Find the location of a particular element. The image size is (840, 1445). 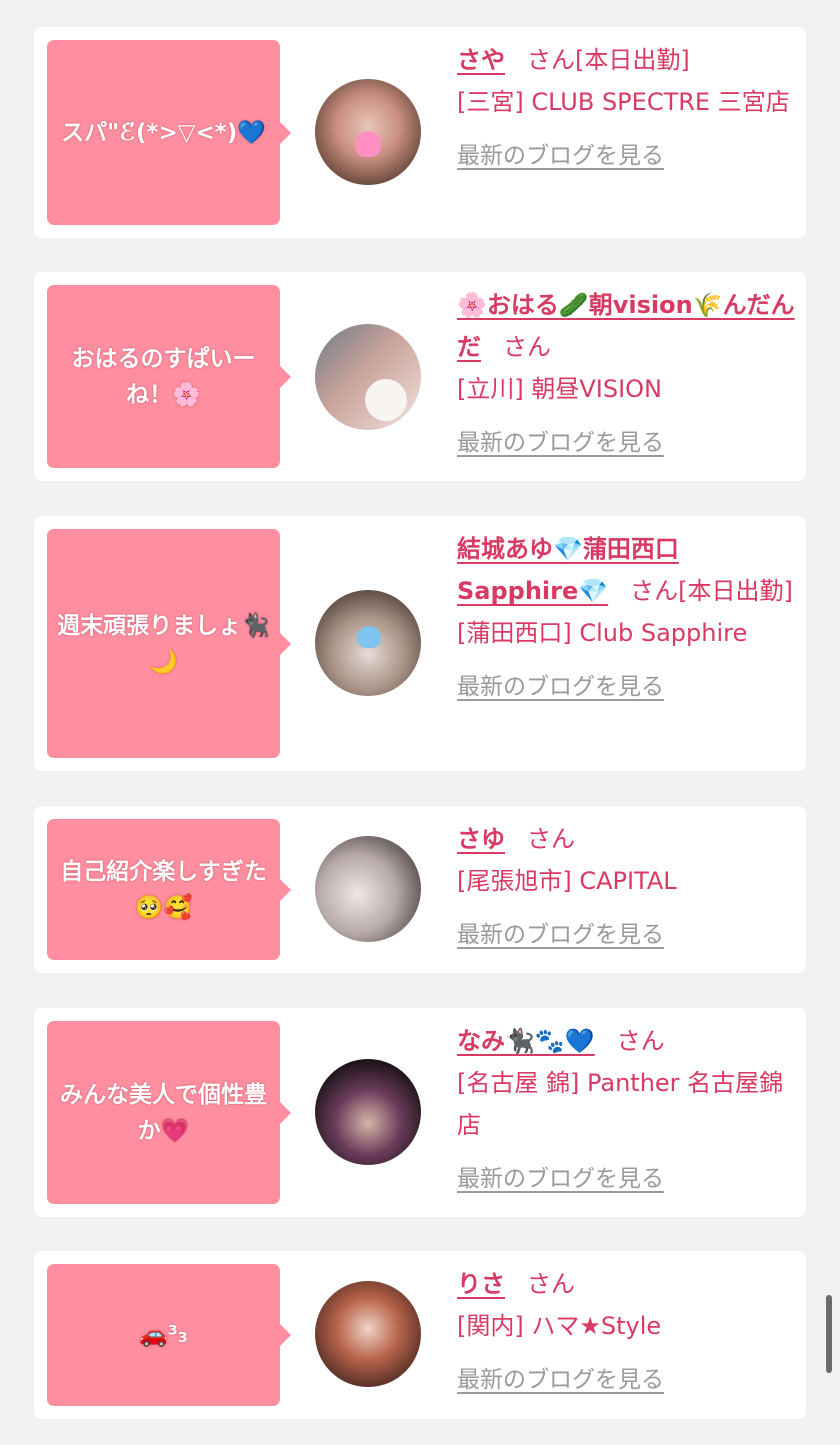

cast-name-link: なみ🐈‍⬛🐾💙 is located at coordinates (526, 1041).